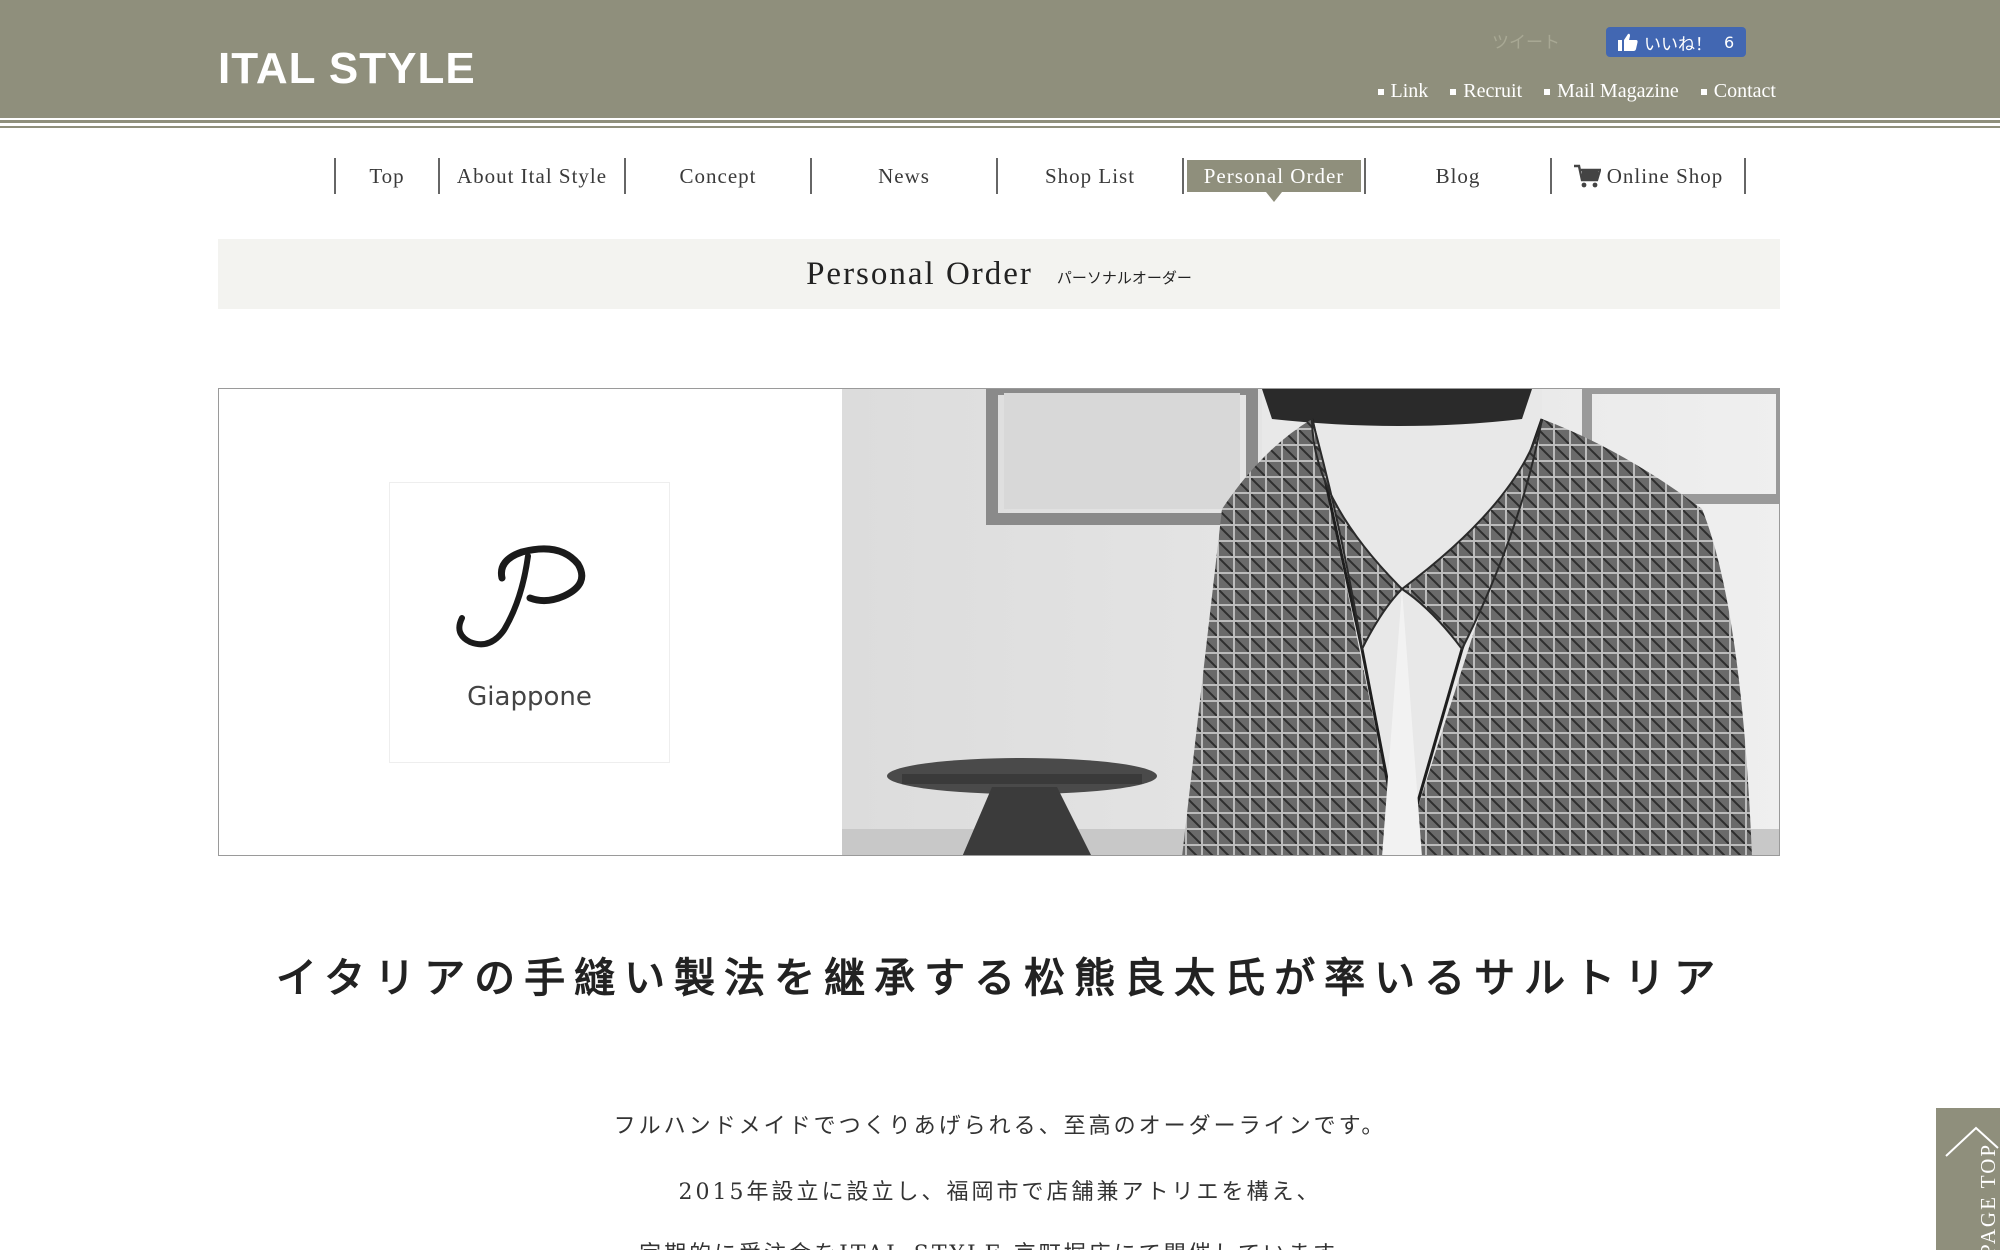  Describe the element at coordinates (1665, 175) in the screenshot. I see `online-shop-label: Online Shop` at that location.